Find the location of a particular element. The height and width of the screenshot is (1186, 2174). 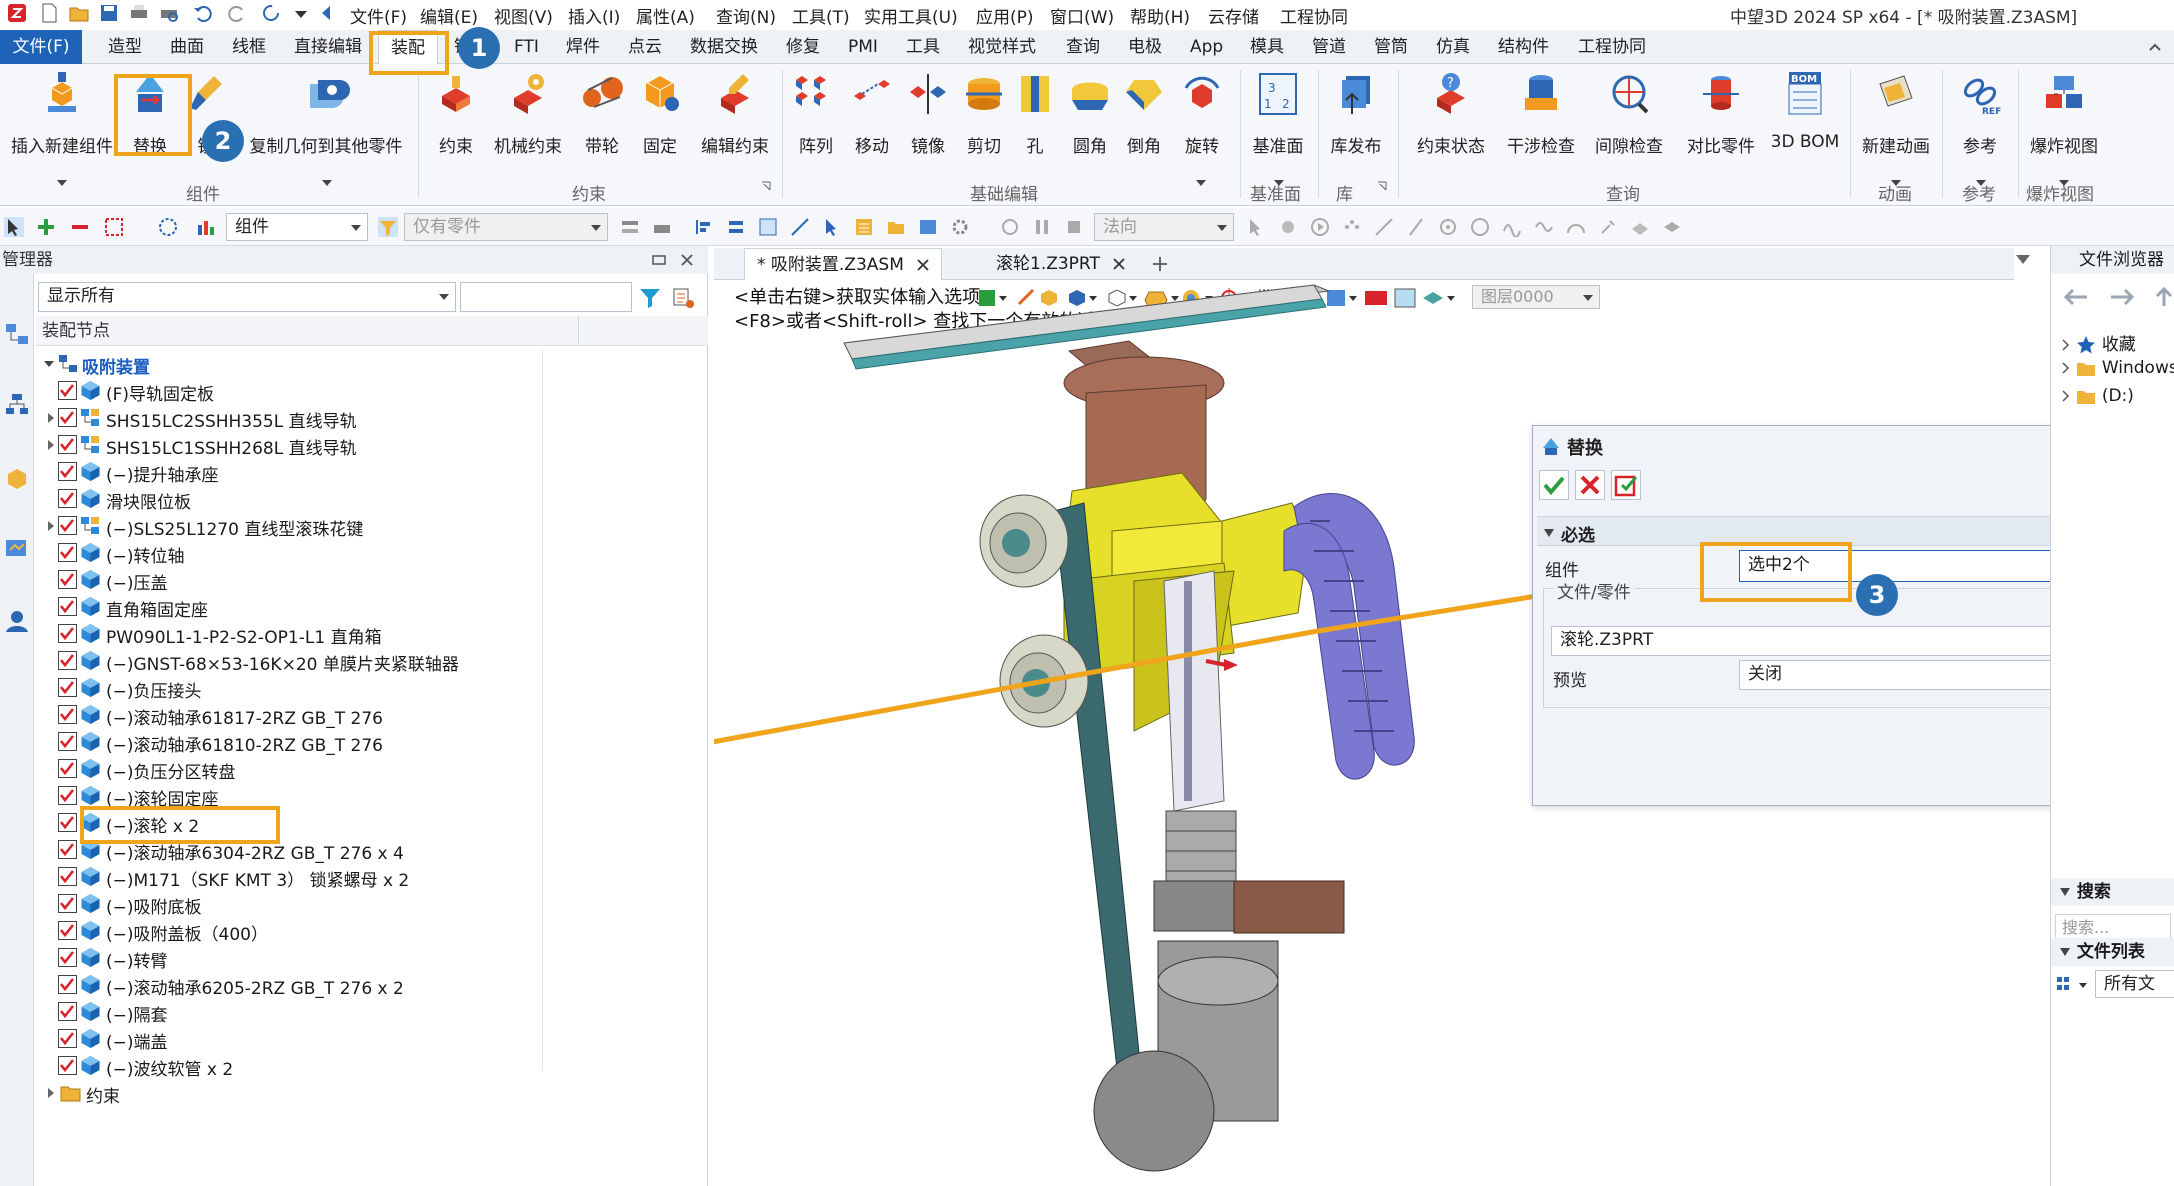

compare-parts-button: 对比零件 is located at coordinates (1721, 113).